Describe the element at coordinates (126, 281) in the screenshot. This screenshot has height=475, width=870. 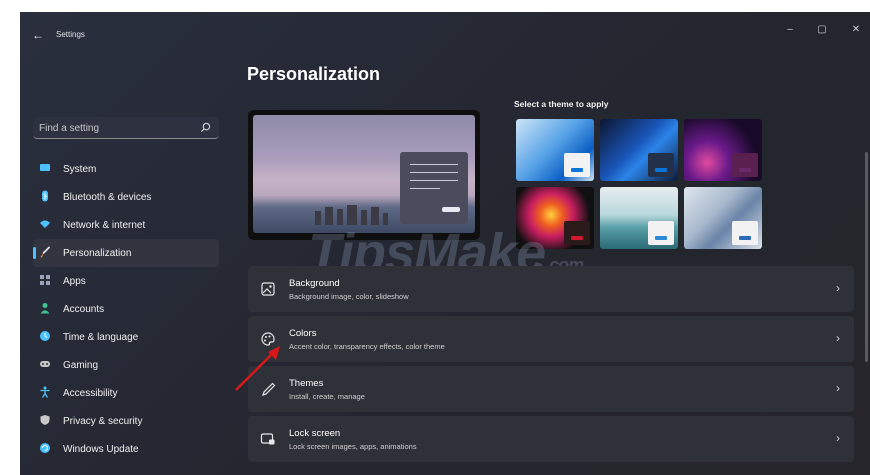
I see `sidebar-item-apps: Apps` at that location.